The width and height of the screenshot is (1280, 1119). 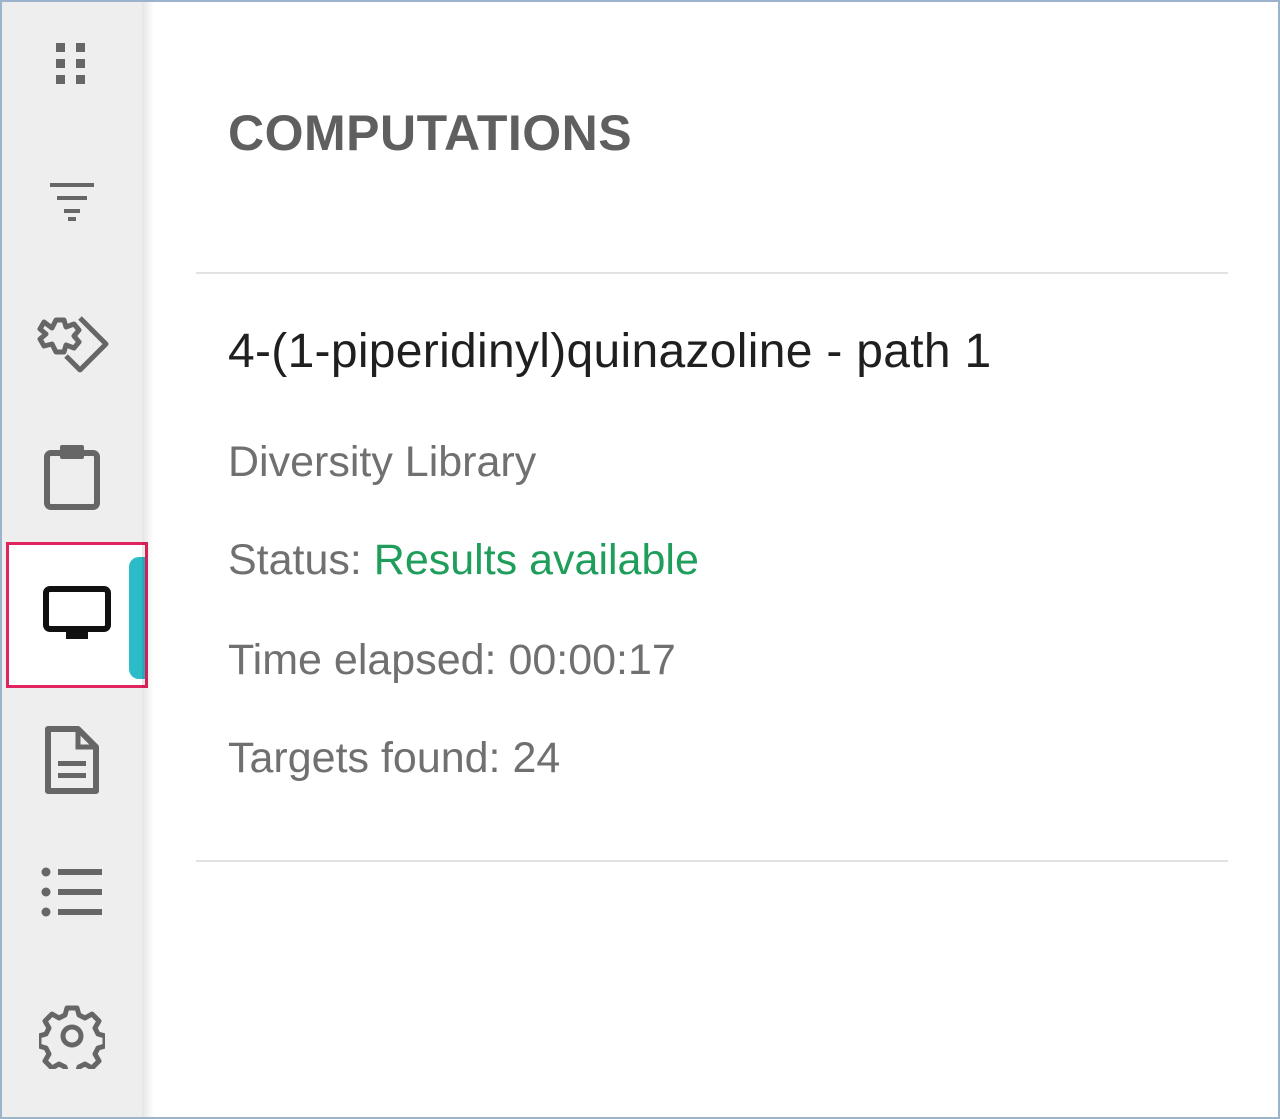 I want to click on sidebar-item-document, so click(x=72, y=760).